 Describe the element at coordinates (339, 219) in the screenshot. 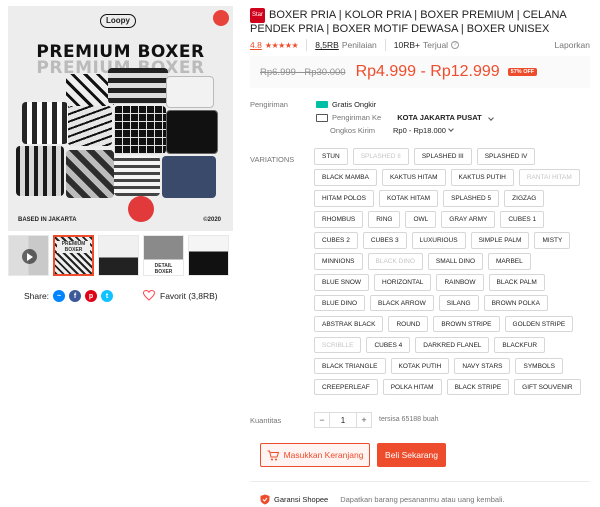

I see `variation-option: RHOMBUS` at that location.